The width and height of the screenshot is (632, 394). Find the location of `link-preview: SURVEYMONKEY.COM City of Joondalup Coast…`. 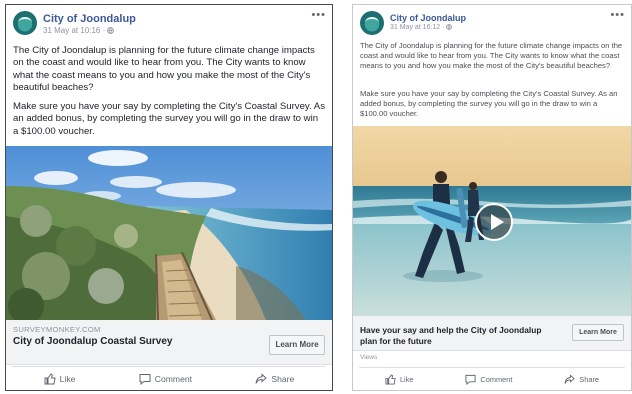

link-preview: SURVEYMONKEY.COM City of Joondalup Coast… is located at coordinates (169, 342).